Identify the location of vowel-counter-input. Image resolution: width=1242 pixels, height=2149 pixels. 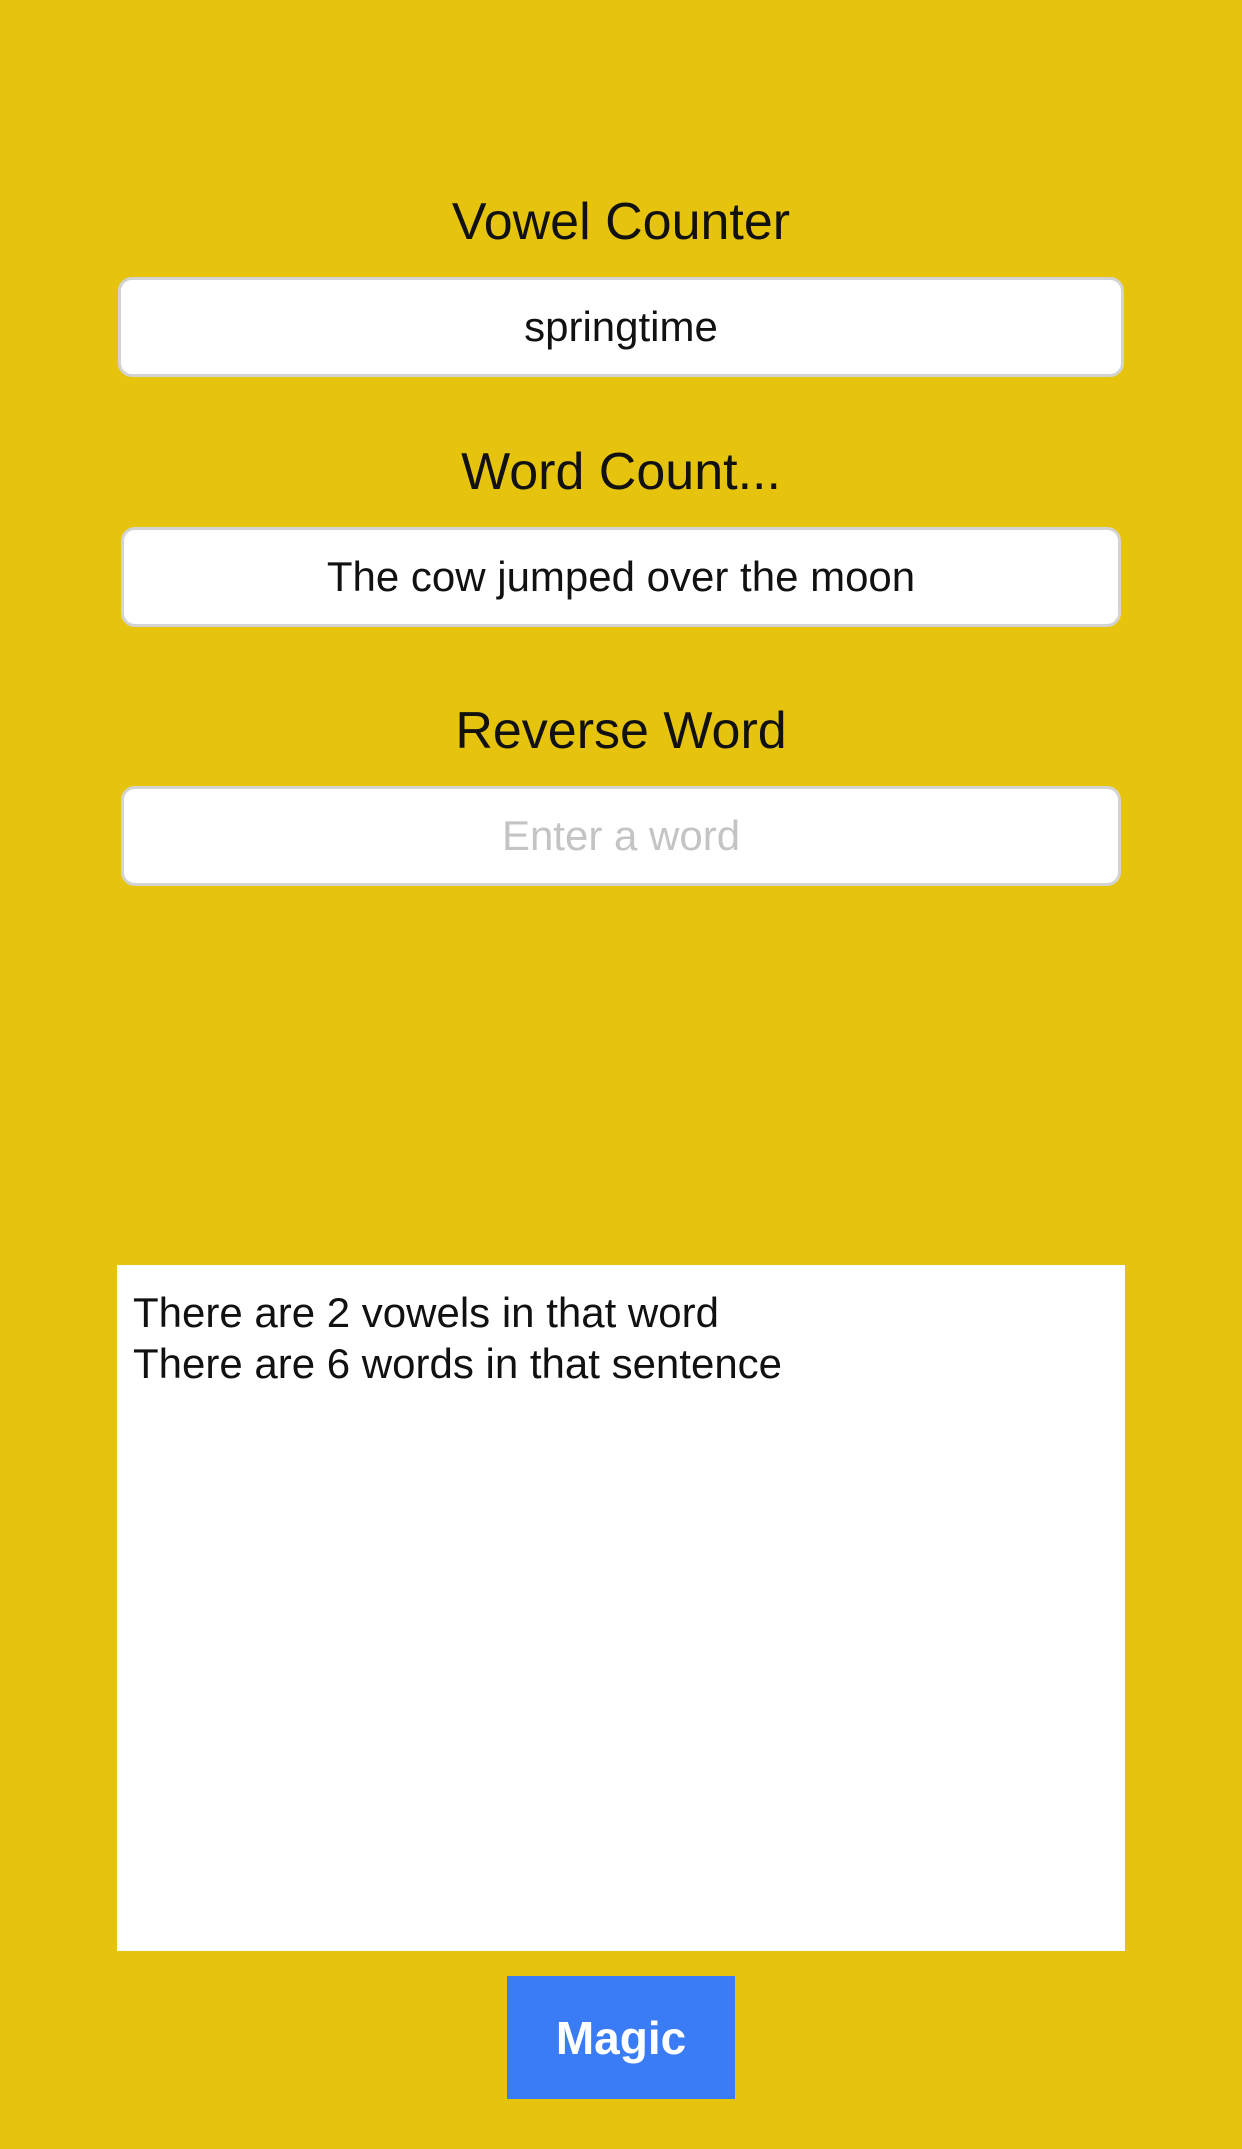
(621, 327).